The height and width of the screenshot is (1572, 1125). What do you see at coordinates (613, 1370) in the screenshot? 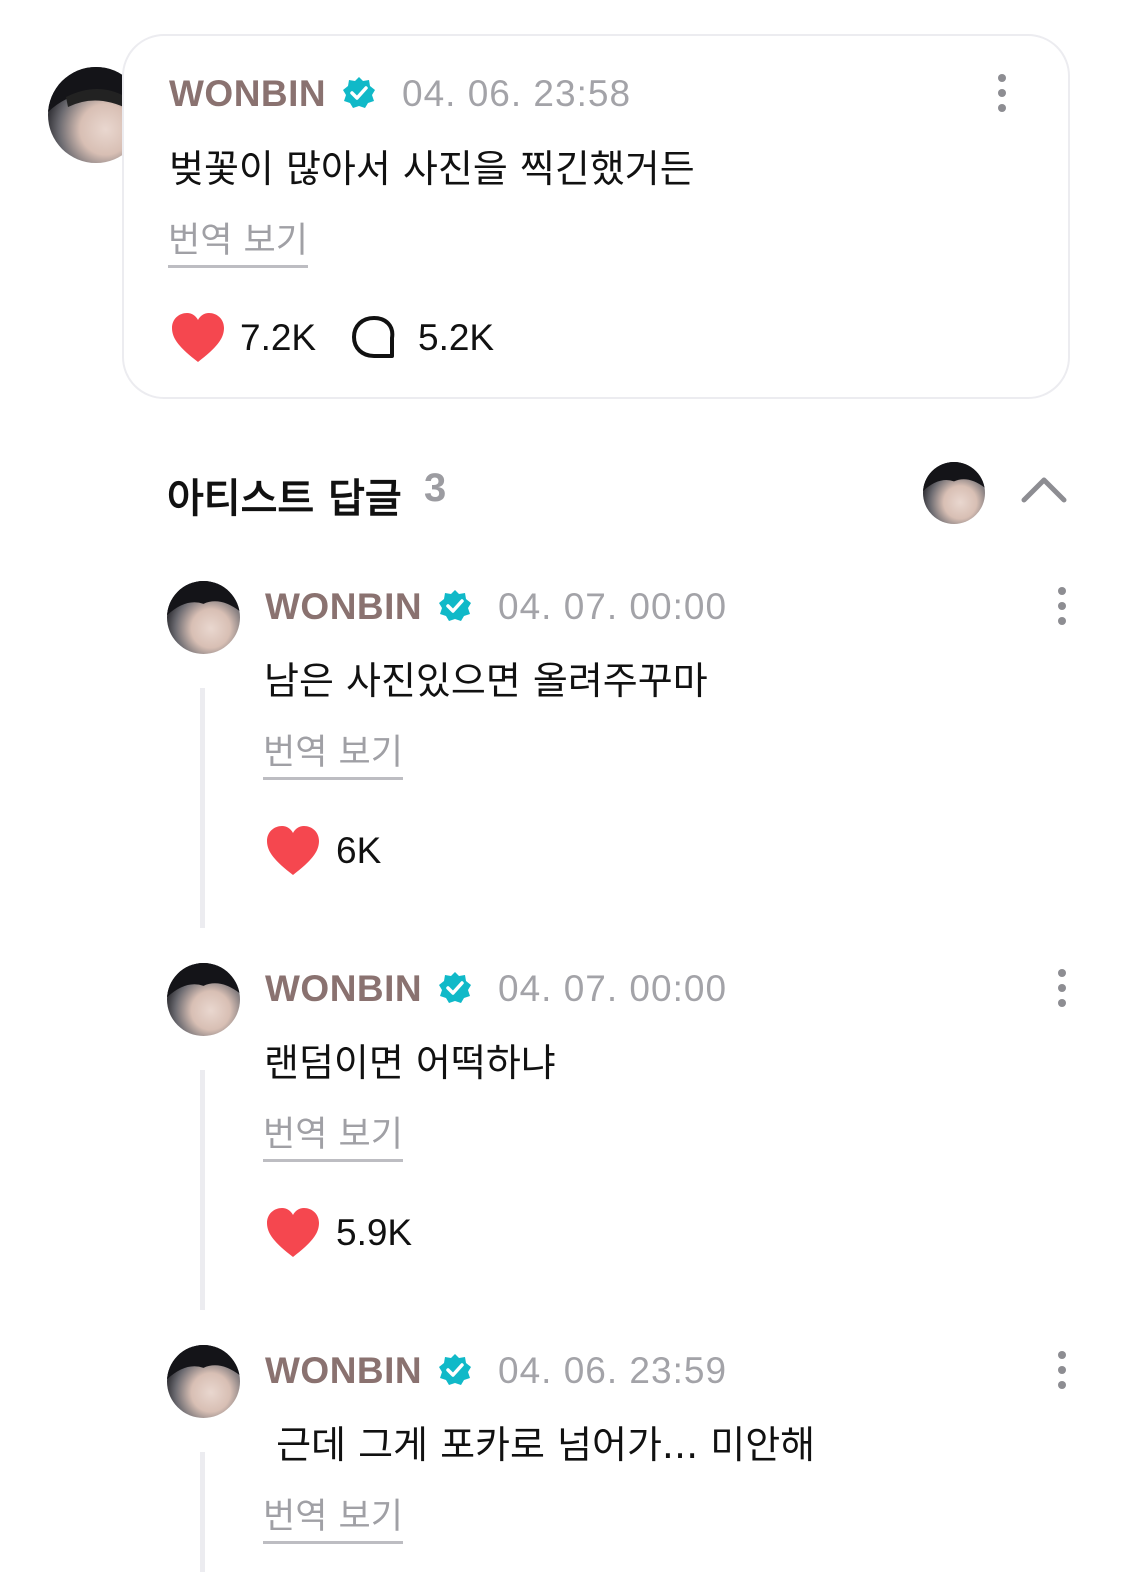
I see `reply-timestamp: 04. 06. 23:59` at bounding box center [613, 1370].